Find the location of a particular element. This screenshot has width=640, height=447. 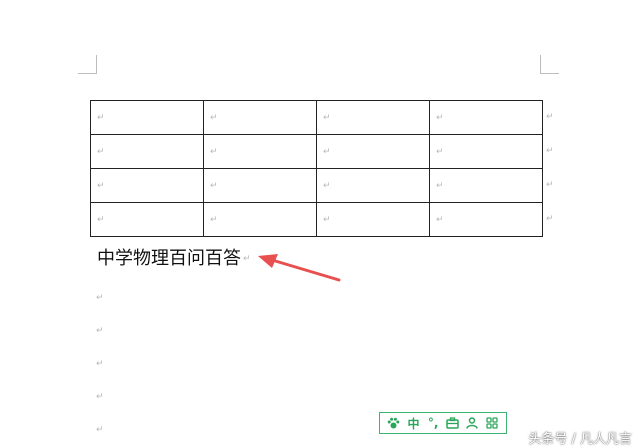

toolbox-icon is located at coordinates (453, 423).